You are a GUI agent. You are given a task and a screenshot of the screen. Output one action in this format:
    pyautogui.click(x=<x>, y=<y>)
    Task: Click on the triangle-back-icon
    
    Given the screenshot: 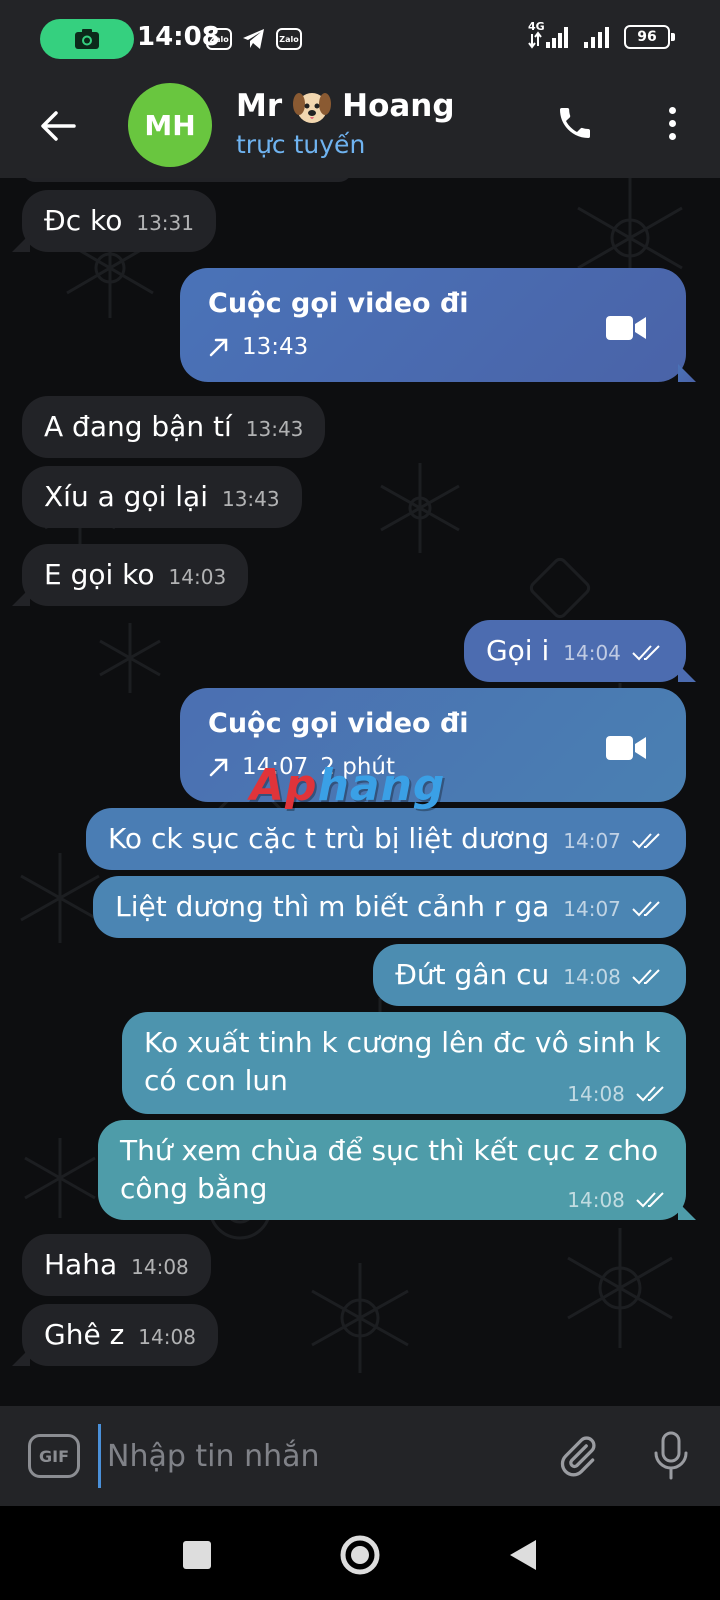 What is the action you would take?
    pyautogui.click(x=523, y=1555)
    